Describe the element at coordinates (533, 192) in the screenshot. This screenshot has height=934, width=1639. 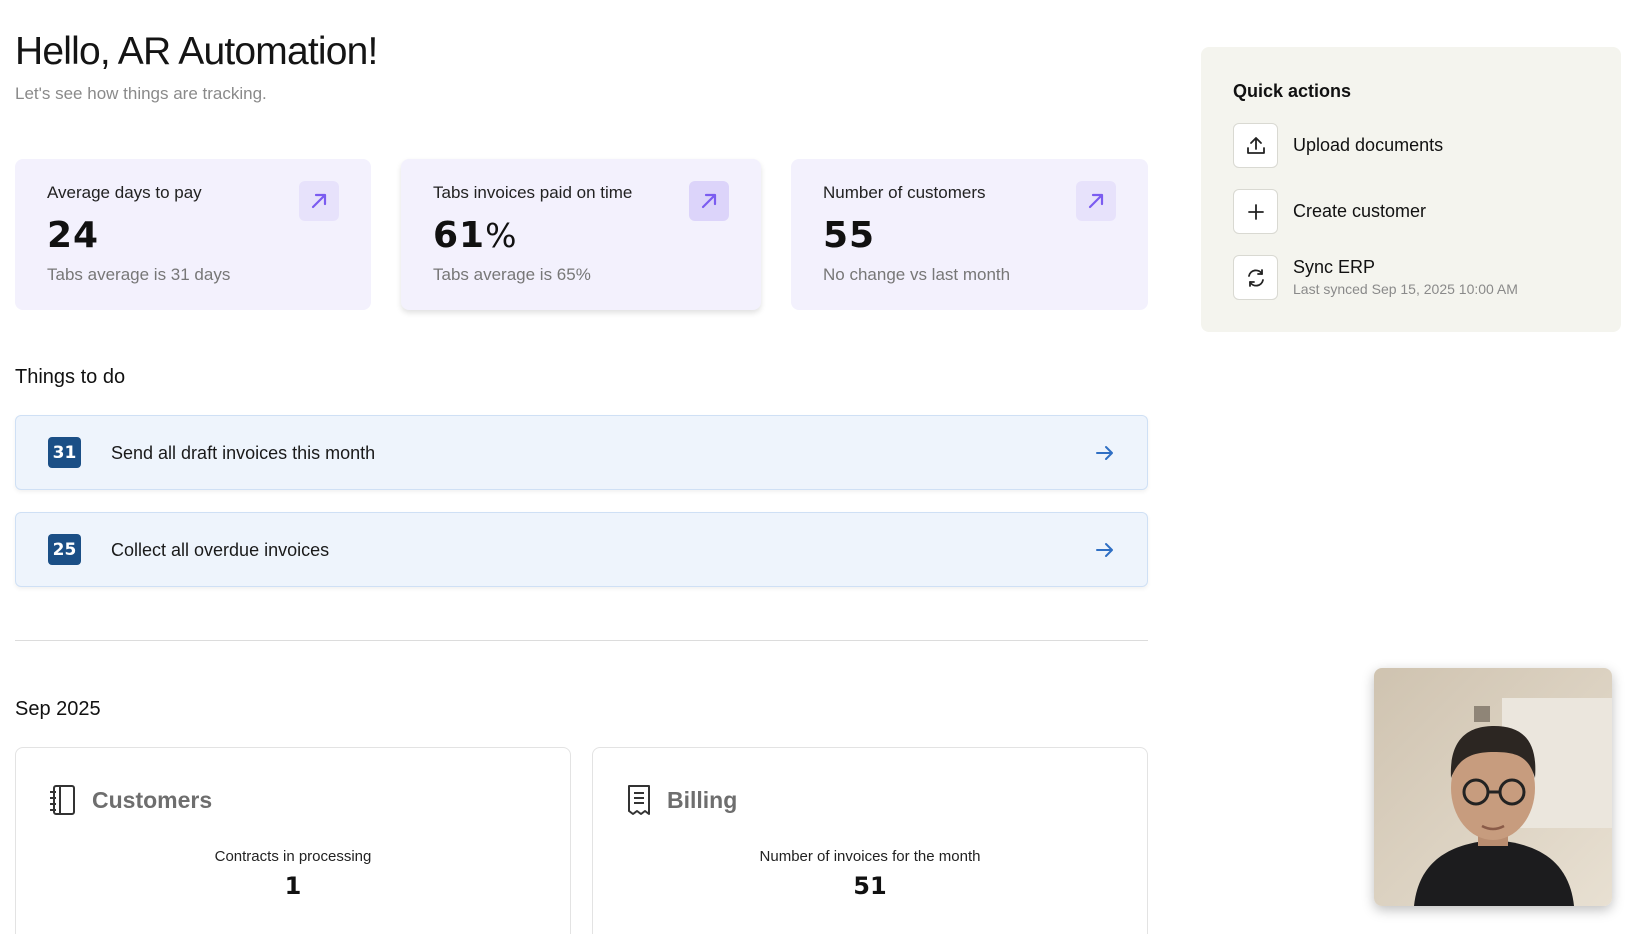
I see `stat-label: Tabs invoices paid on time` at that location.